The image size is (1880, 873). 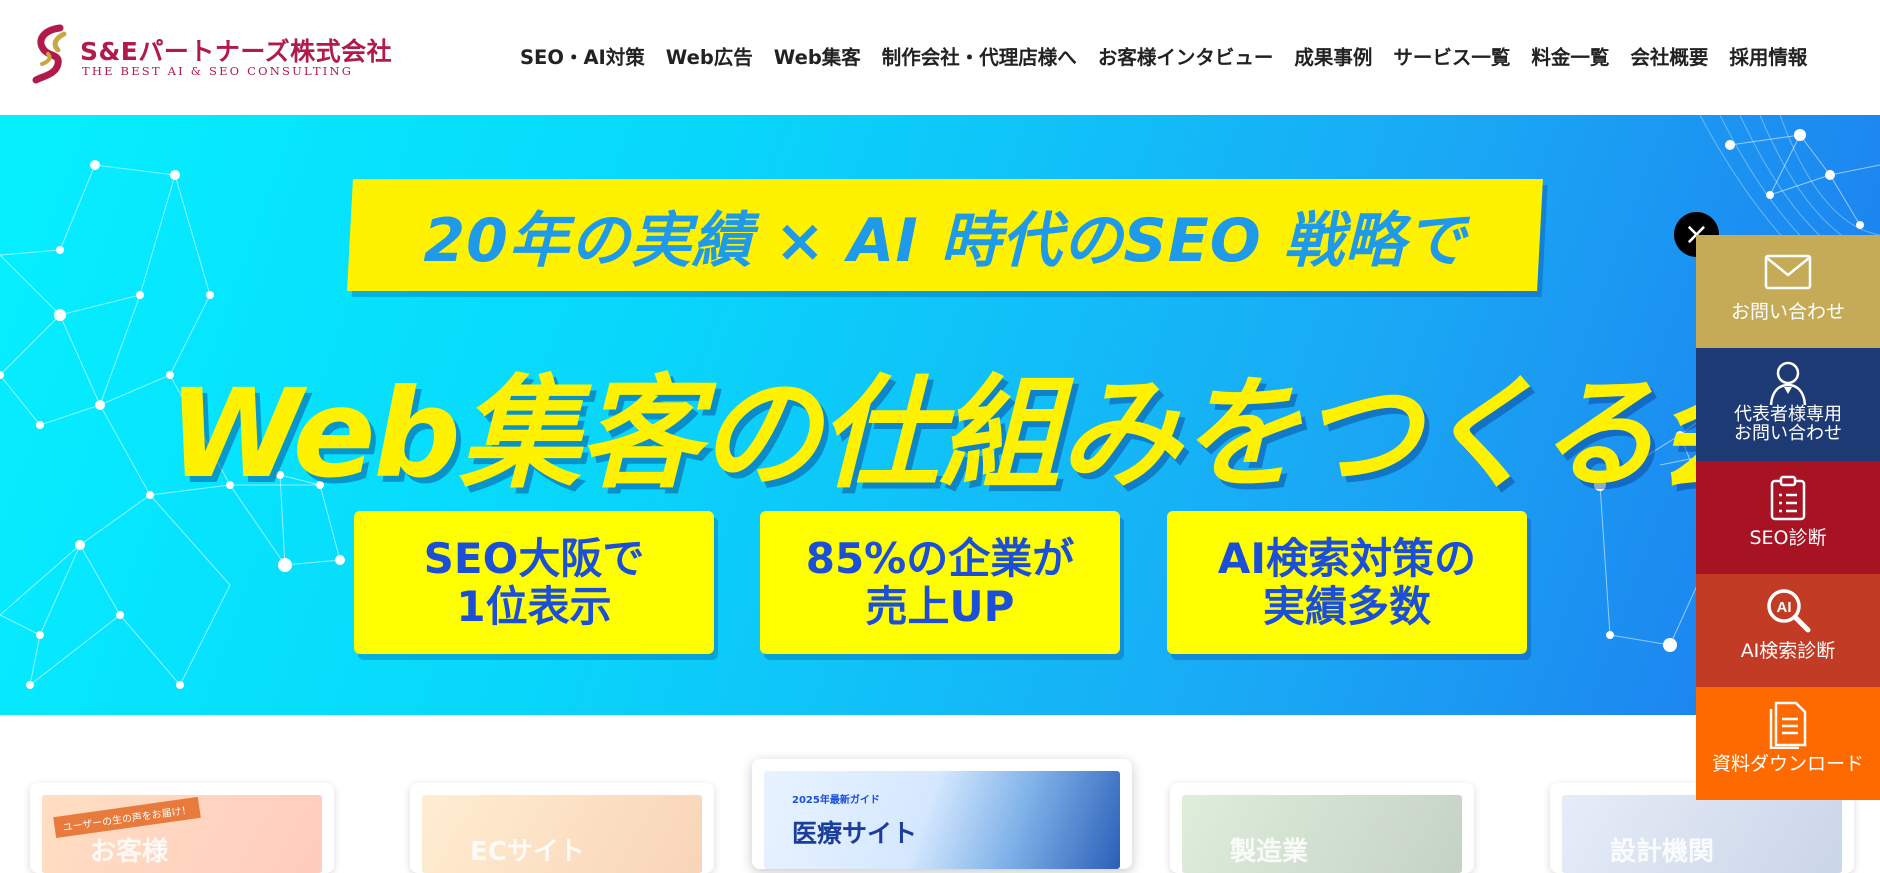 I want to click on nav-pricing: 料金一覧, so click(x=1570, y=55).